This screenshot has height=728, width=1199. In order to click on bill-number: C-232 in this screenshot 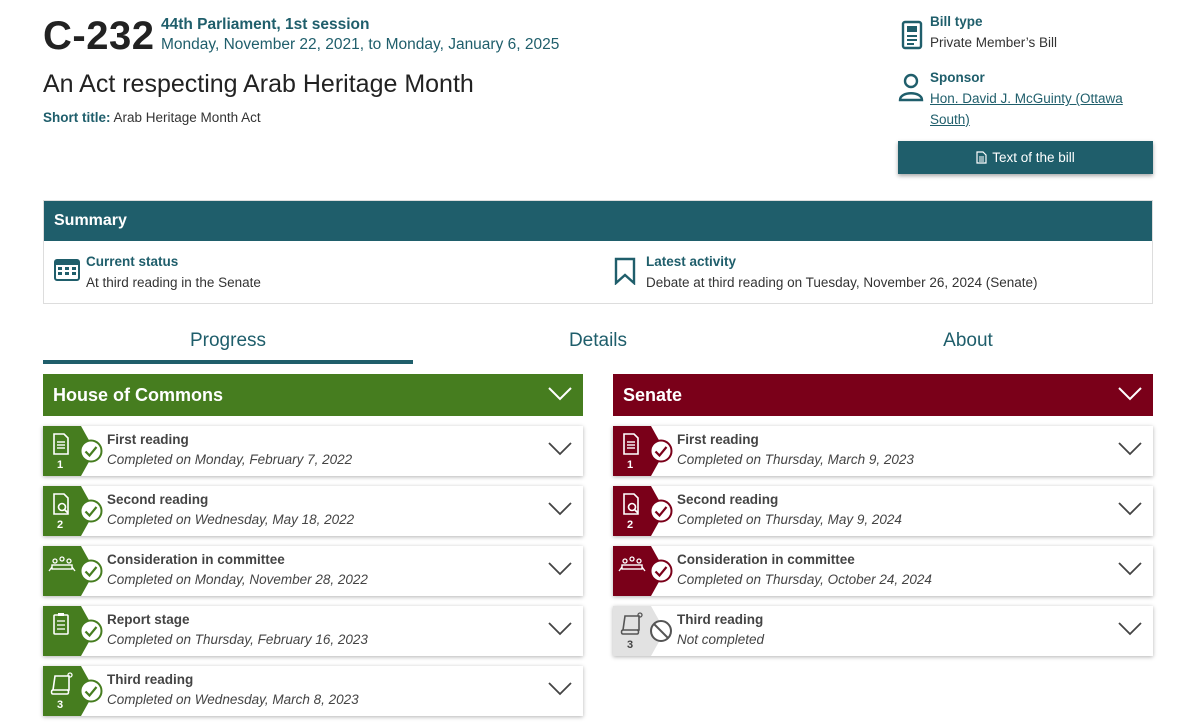, I will do `click(99, 36)`.